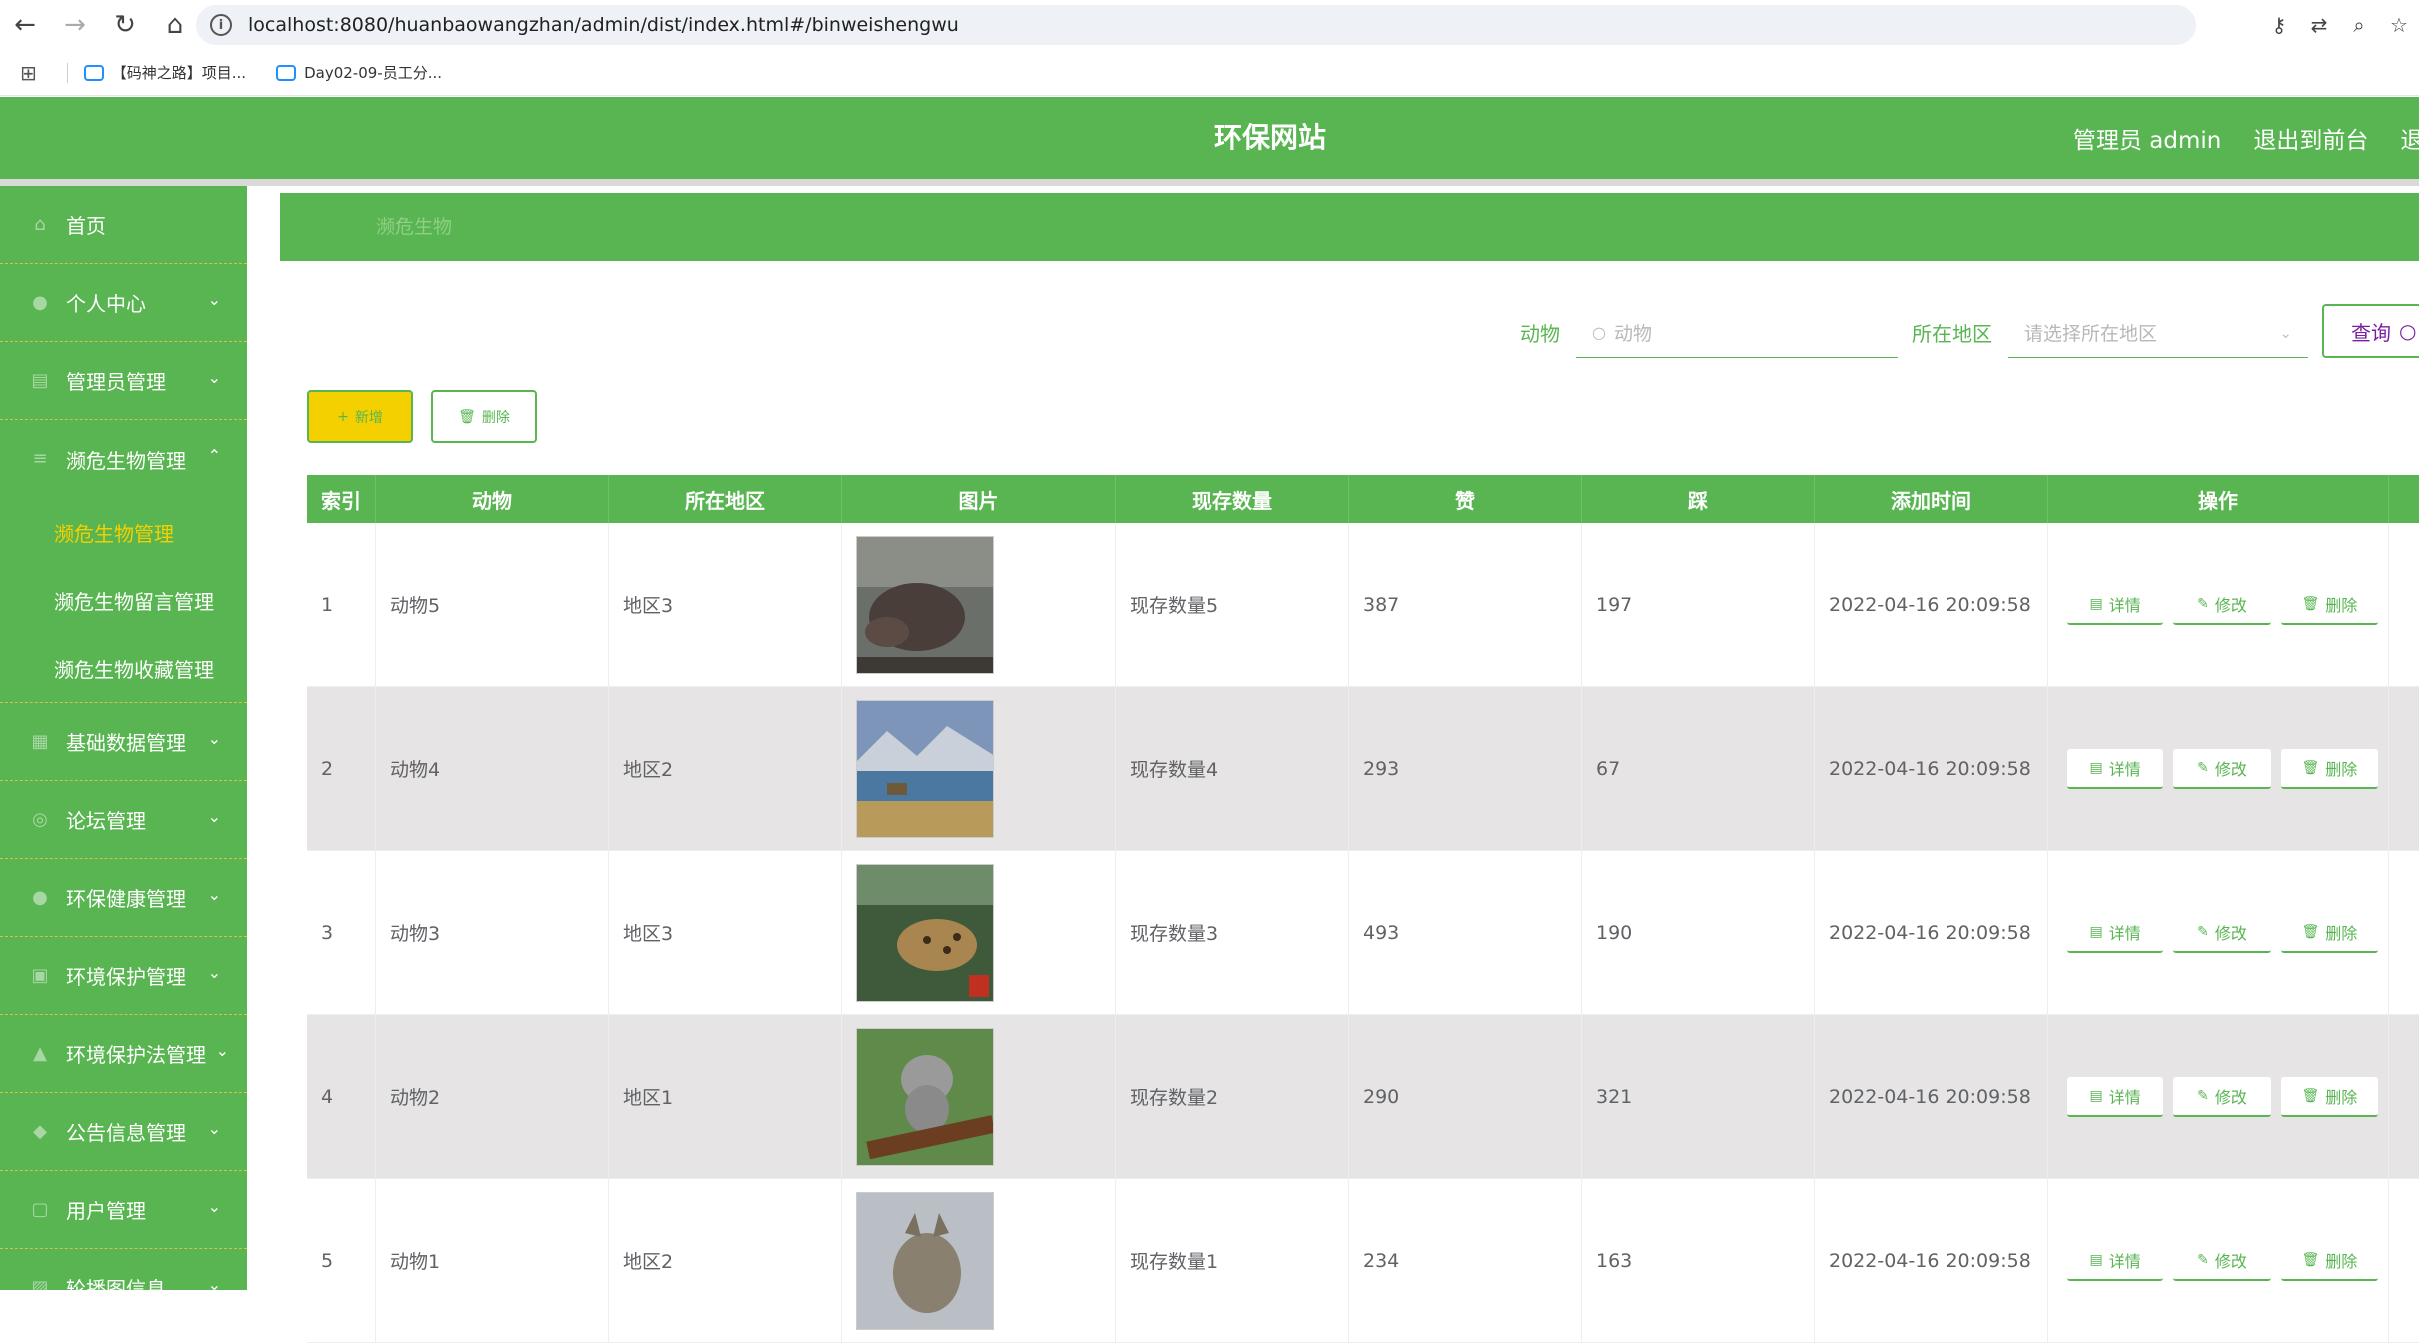 The height and width of the screenshot is (1343, 2419). I want to click on cell-animal: 动物3, so click(492, 932).